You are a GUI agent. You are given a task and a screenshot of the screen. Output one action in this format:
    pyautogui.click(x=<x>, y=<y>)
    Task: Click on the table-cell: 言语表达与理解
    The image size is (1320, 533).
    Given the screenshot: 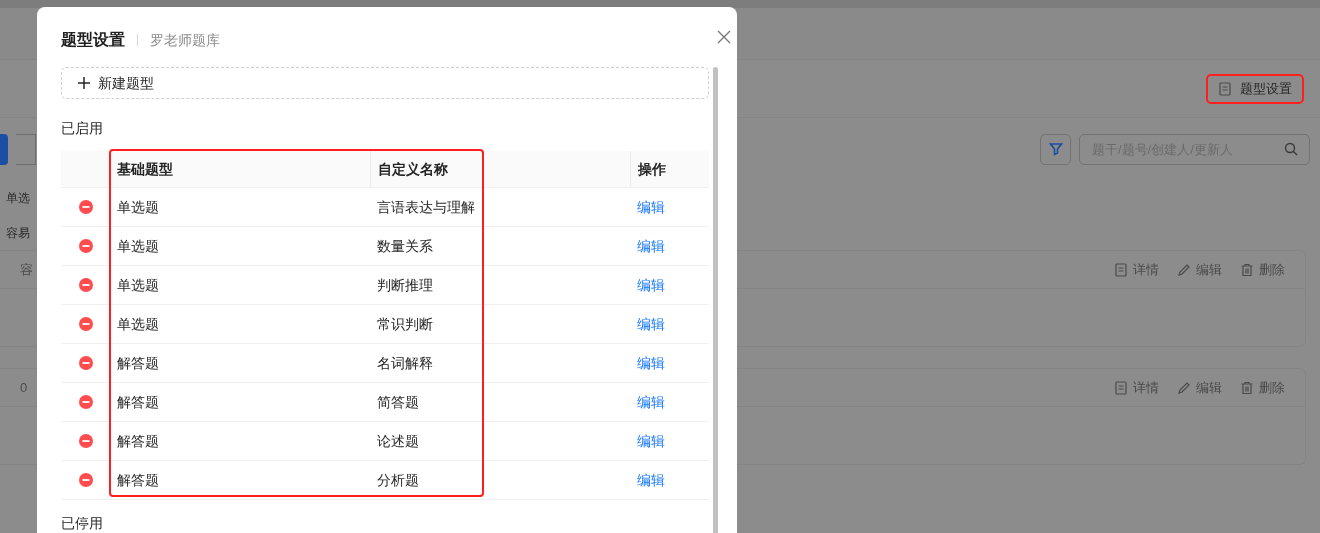 What is the action you would take?
    pyautogui.click(x=426, y=206)
    